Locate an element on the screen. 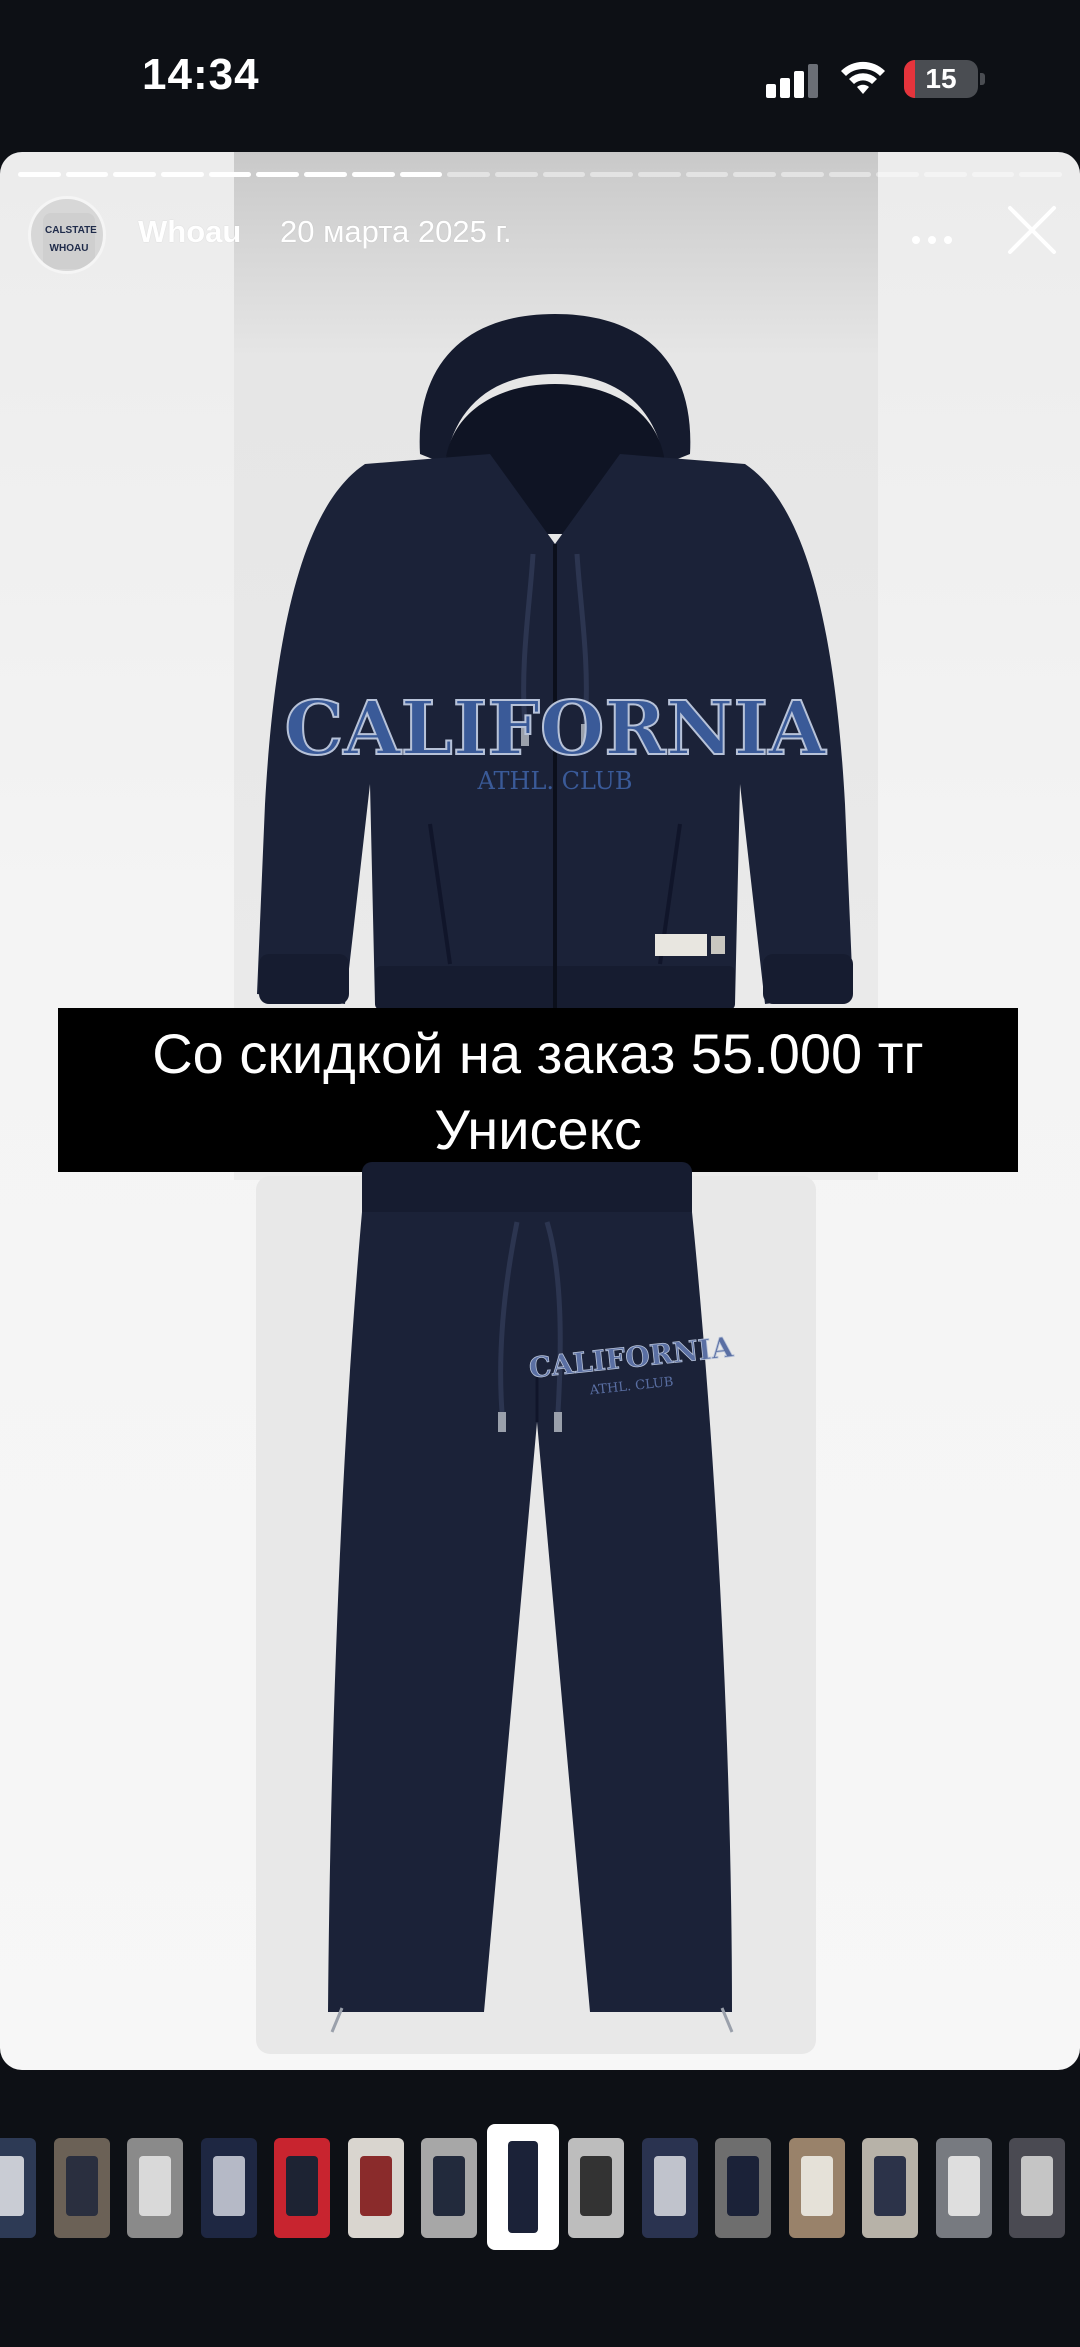 This screenshot has width=1080, height=2347. caption-line-price: Со скидкой на заказ 55.000 тг is located at coordinates (538, 1053).